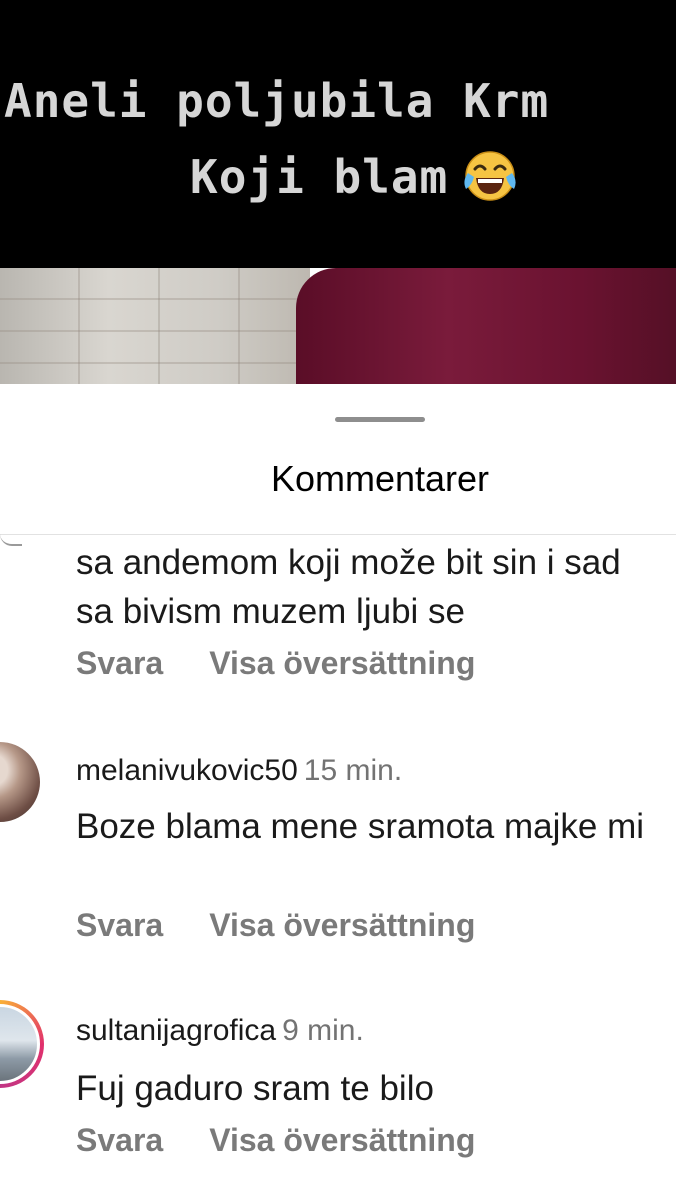  Describe the element at coordinates (176, 1030) in the screenshot. I see `comment-username: sultanijagrofica` at that location.